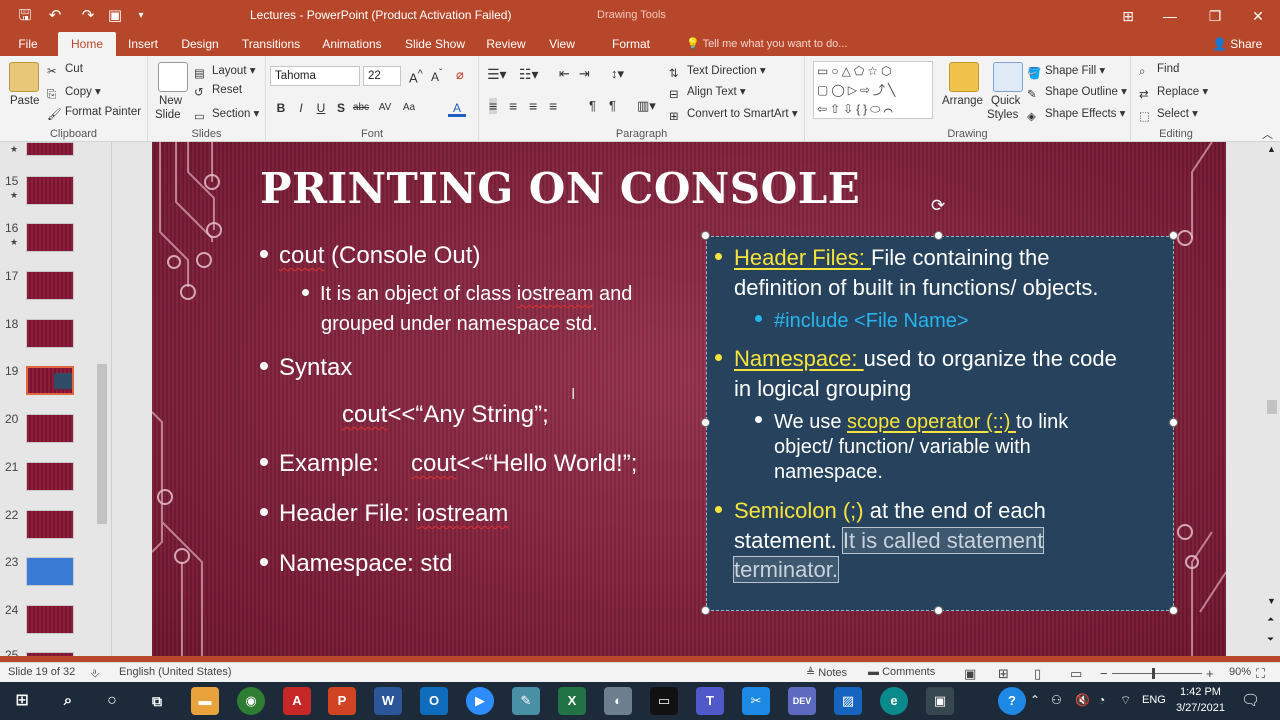 The width and height of the screenshot is (1280, 720). What do you see at coordinates (1066, 71) in the screenshot?
I see `shape-fill-button: 🪣 Shape Fill ▾` at bounding box center [1066, 71].